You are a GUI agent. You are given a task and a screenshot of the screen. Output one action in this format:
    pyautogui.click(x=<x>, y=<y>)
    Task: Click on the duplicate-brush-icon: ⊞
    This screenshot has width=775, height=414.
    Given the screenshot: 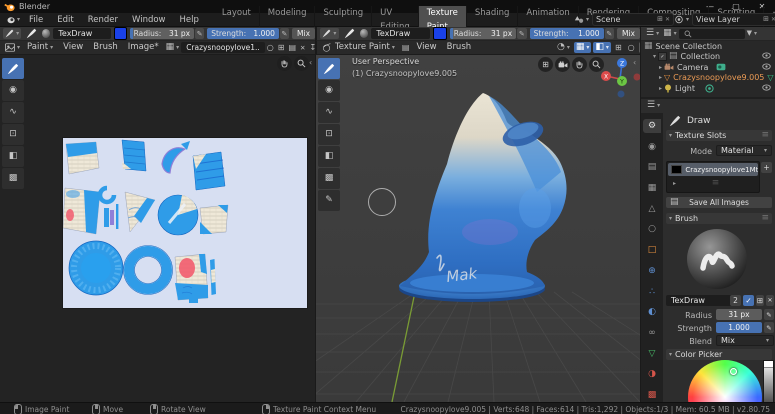 What is the action you would take?
    pyautogui.click(x=760, y=300)
    